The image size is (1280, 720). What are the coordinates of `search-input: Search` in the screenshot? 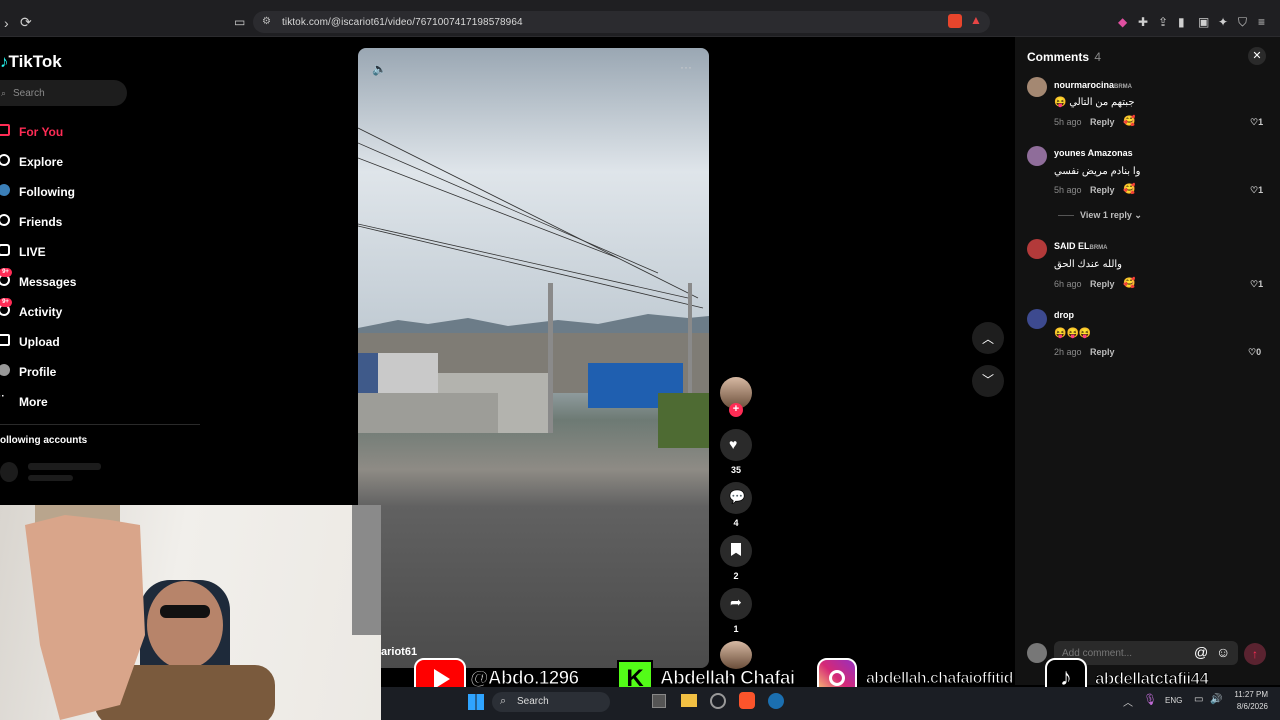 It's located at (63, 93).